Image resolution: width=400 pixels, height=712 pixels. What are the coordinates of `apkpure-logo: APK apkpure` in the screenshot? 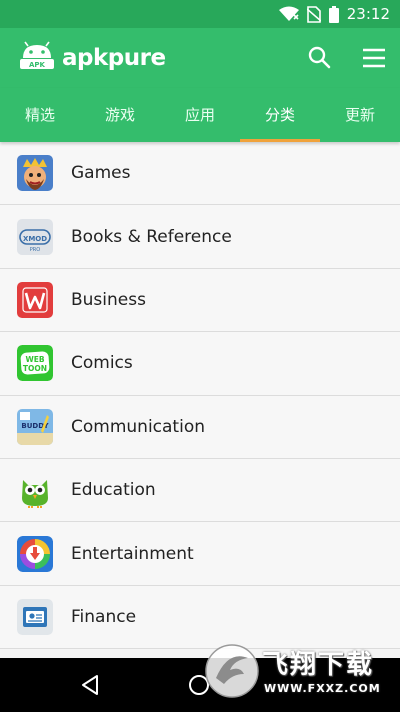 It's located at (92, 58).